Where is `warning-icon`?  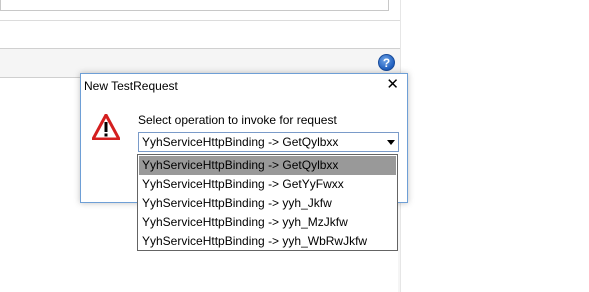 warning-icon is located at coordinates (106, 127).